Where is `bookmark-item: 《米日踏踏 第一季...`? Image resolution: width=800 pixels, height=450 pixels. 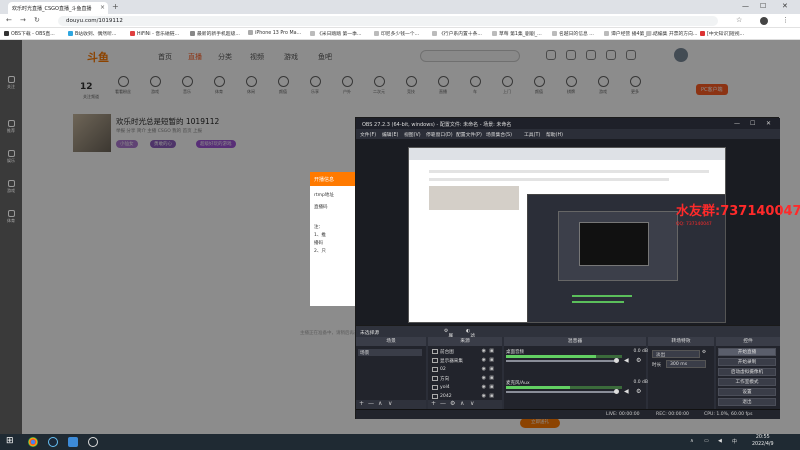
bookmark-item: 《米日踏踏 第一季... is located at coordinates (335, 33).